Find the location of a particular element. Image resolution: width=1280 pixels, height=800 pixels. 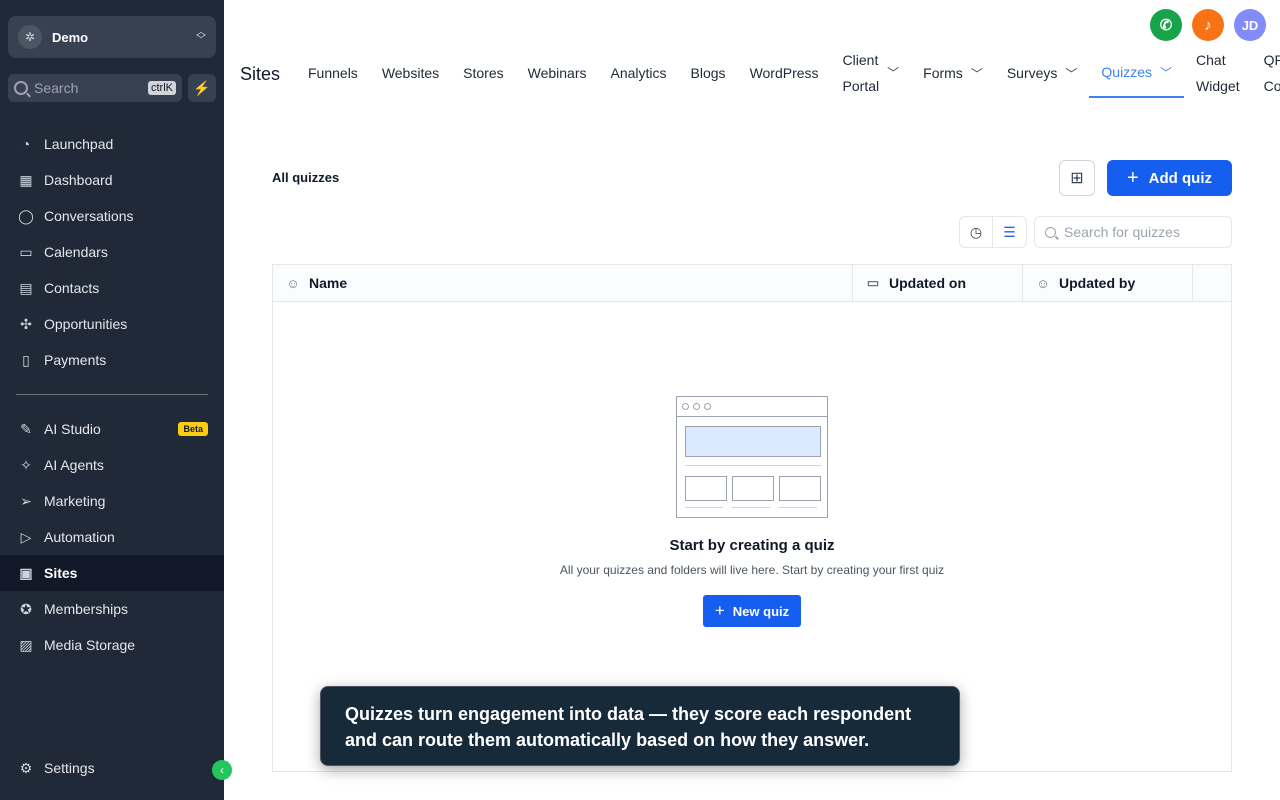

illustration-window-bar is located at coordinates (752, 407).